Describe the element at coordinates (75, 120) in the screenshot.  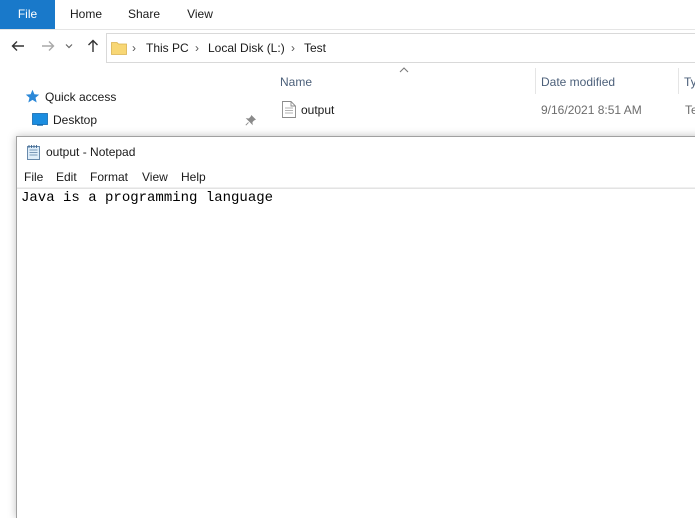
I see `sidebar-item-label: Desktop` at that location.